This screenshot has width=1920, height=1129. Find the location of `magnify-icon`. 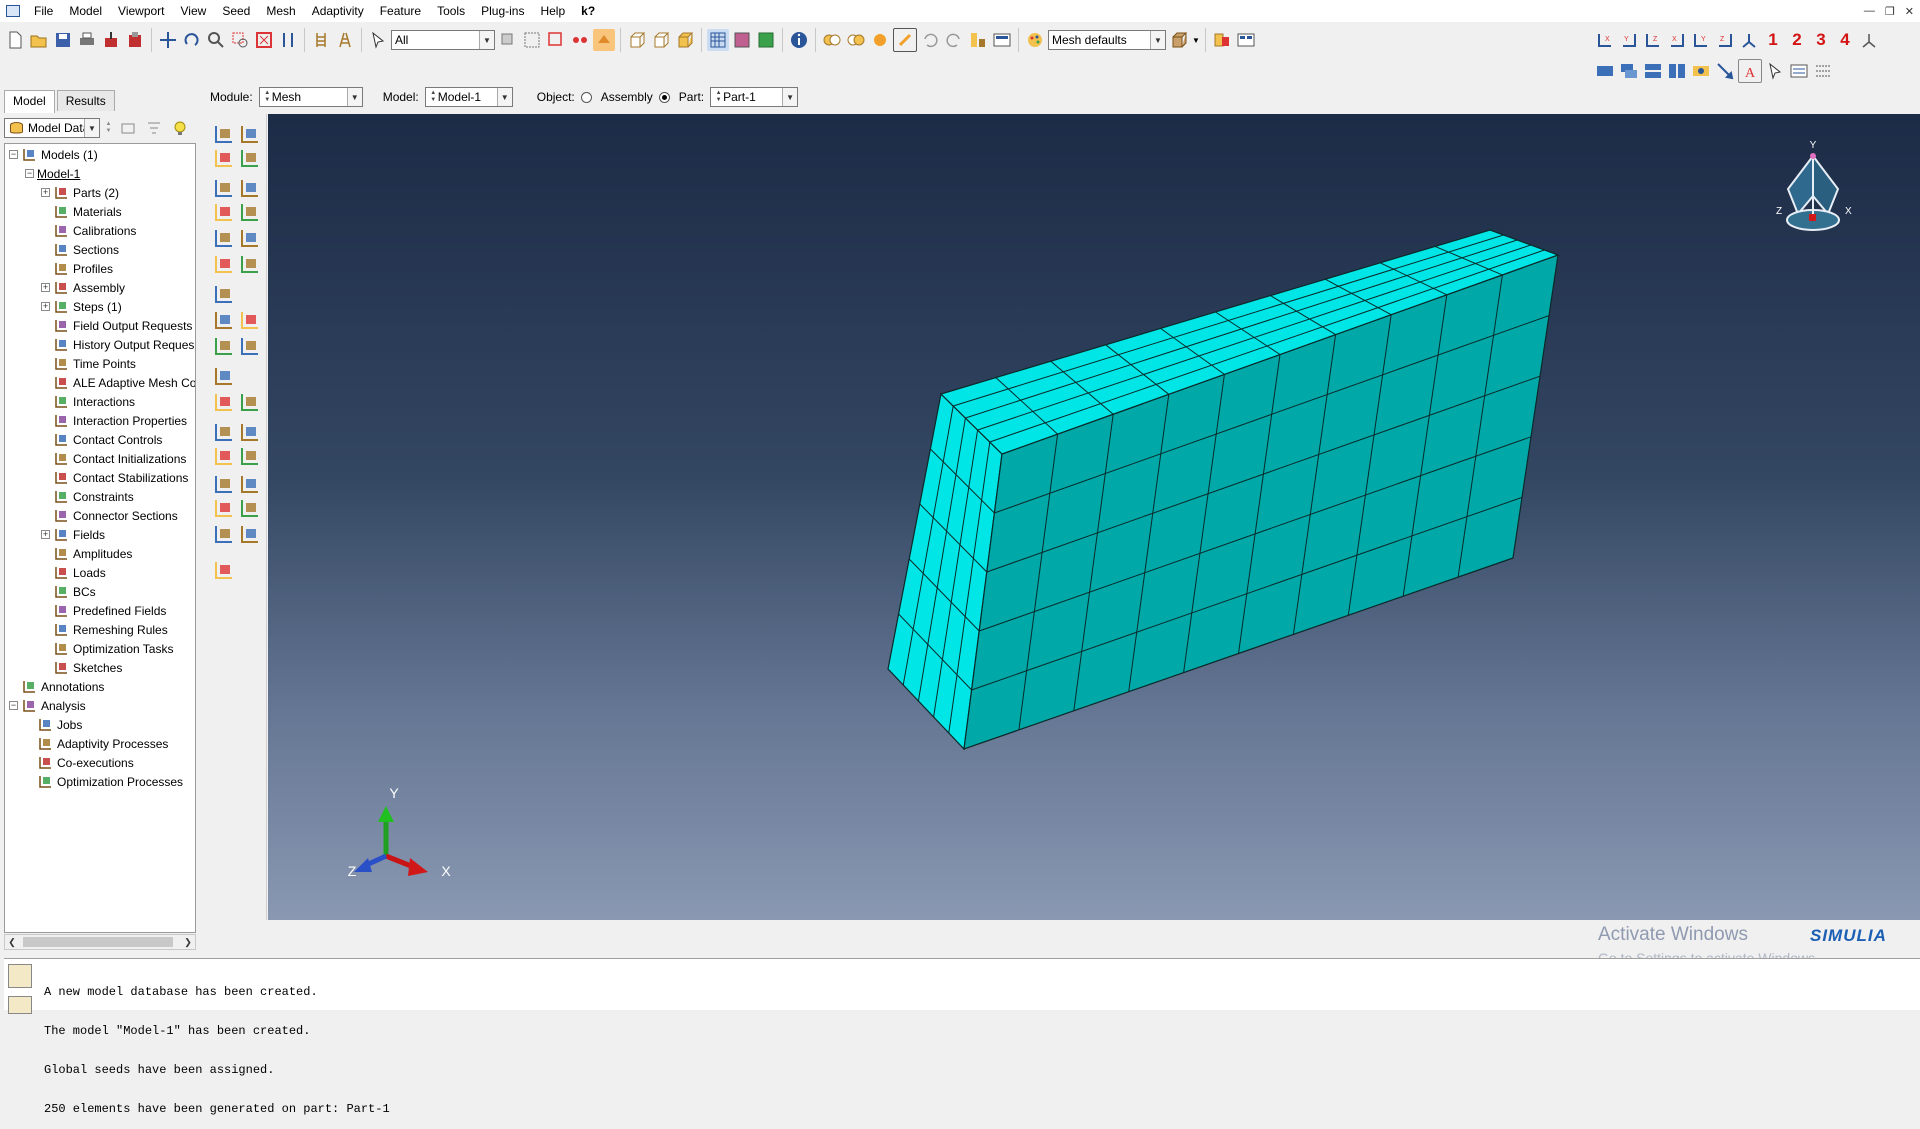

magnify-icon is located at coordinates (216, 40).